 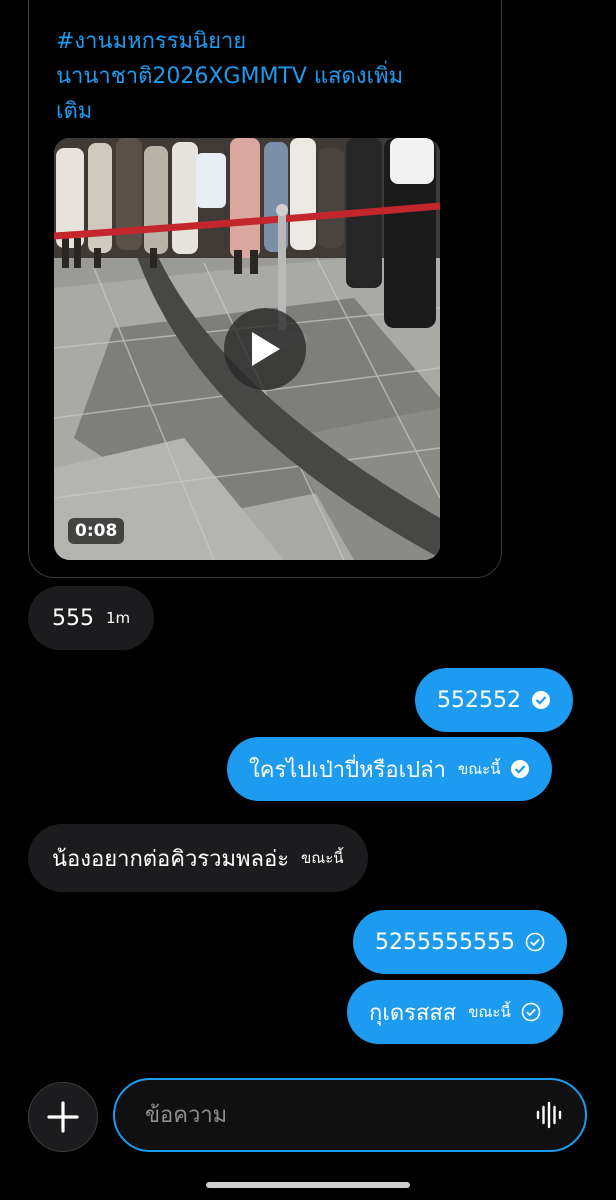 I want to click on message-bubble-outgoing: 552552, so click(x=494, y=700).